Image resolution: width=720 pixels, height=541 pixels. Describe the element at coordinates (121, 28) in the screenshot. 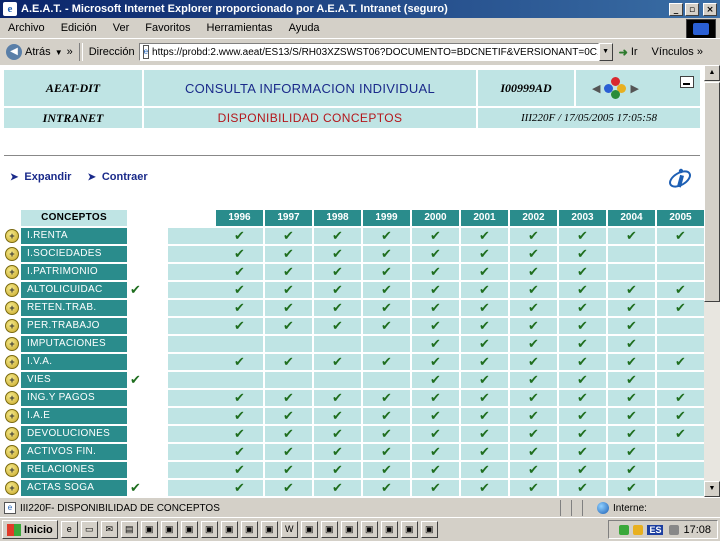

I see `menu-ver: Ver` at that location.